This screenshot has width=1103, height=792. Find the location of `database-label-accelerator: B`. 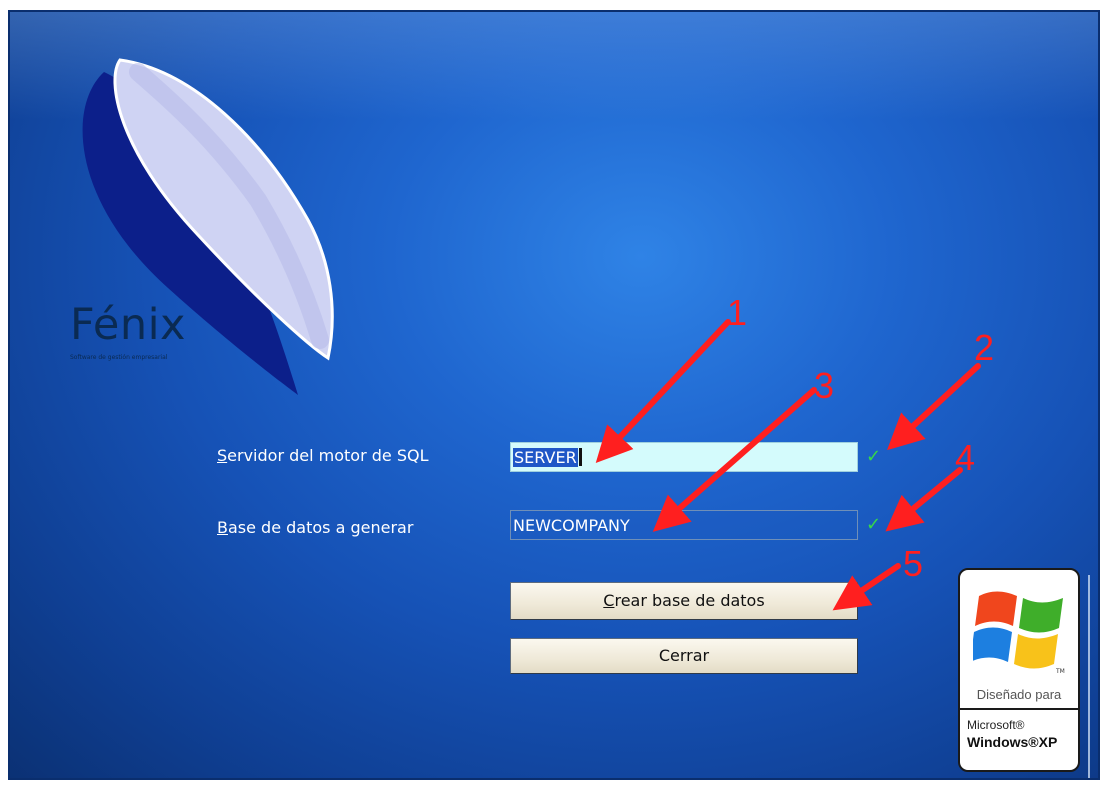

database-label-accelerator: B is located at coordinates (222, 527).